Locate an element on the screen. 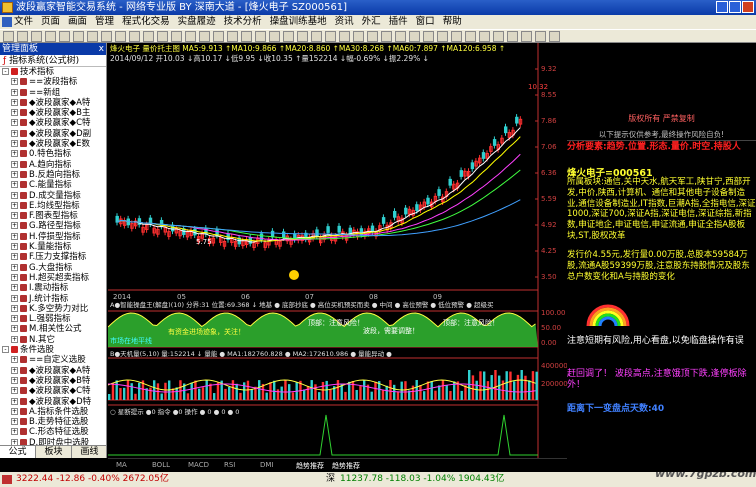 The image size is (756, 487). tree-item: - 技术指标 is located at coordinates (53, 72).